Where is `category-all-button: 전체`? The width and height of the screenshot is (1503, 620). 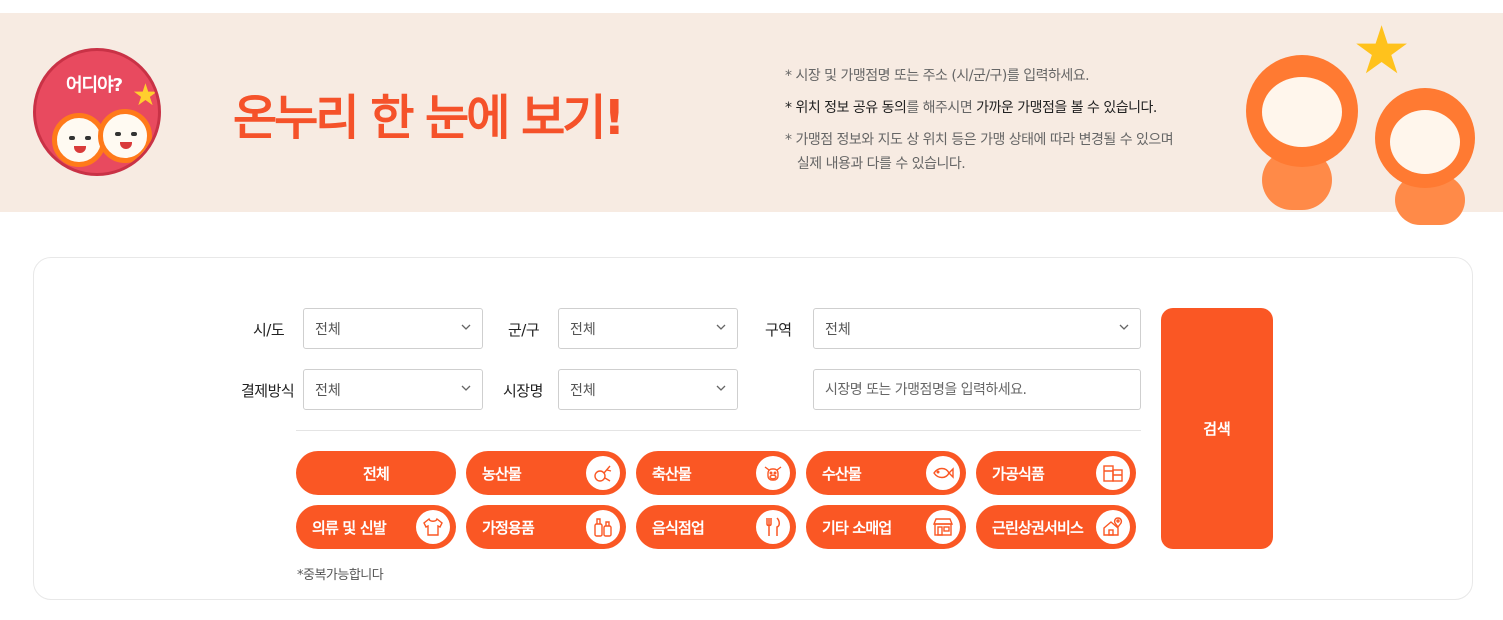 category-all-button: 전체 is located at coordinates (376, 473).